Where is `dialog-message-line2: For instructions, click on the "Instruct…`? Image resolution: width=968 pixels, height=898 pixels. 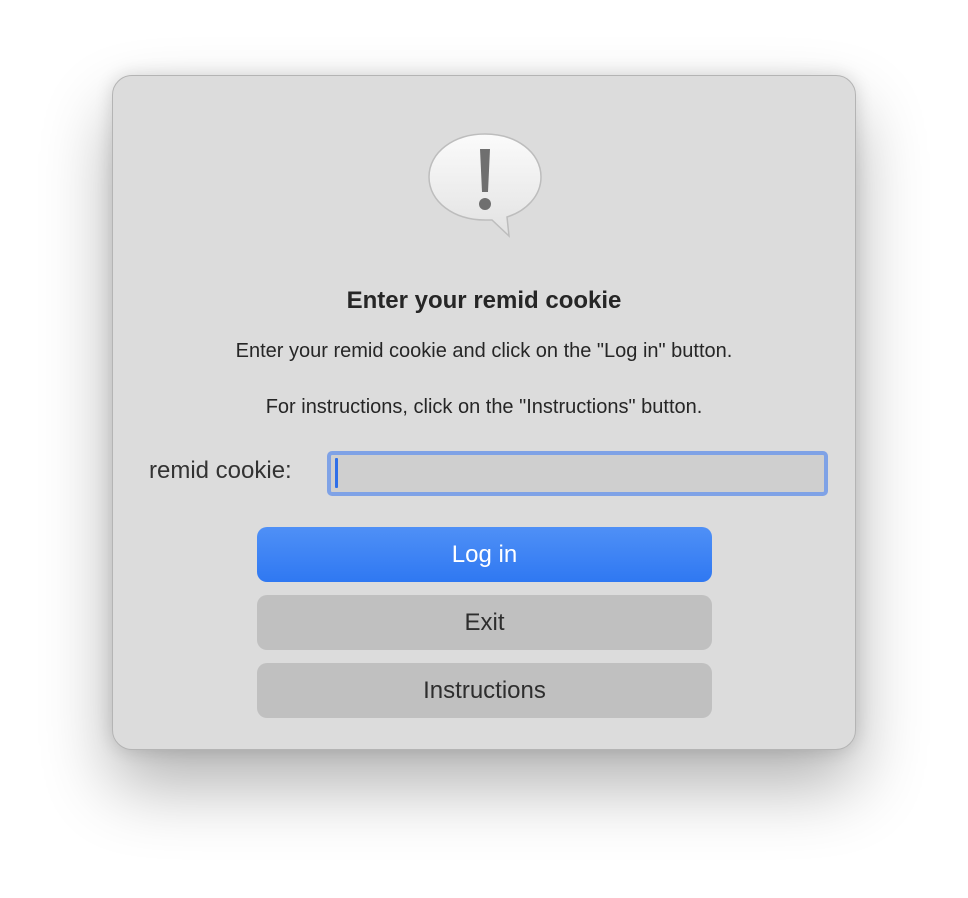 dialog-message-line2: For instructions, click on the "Instruct… is located at coordinates (484, 407).